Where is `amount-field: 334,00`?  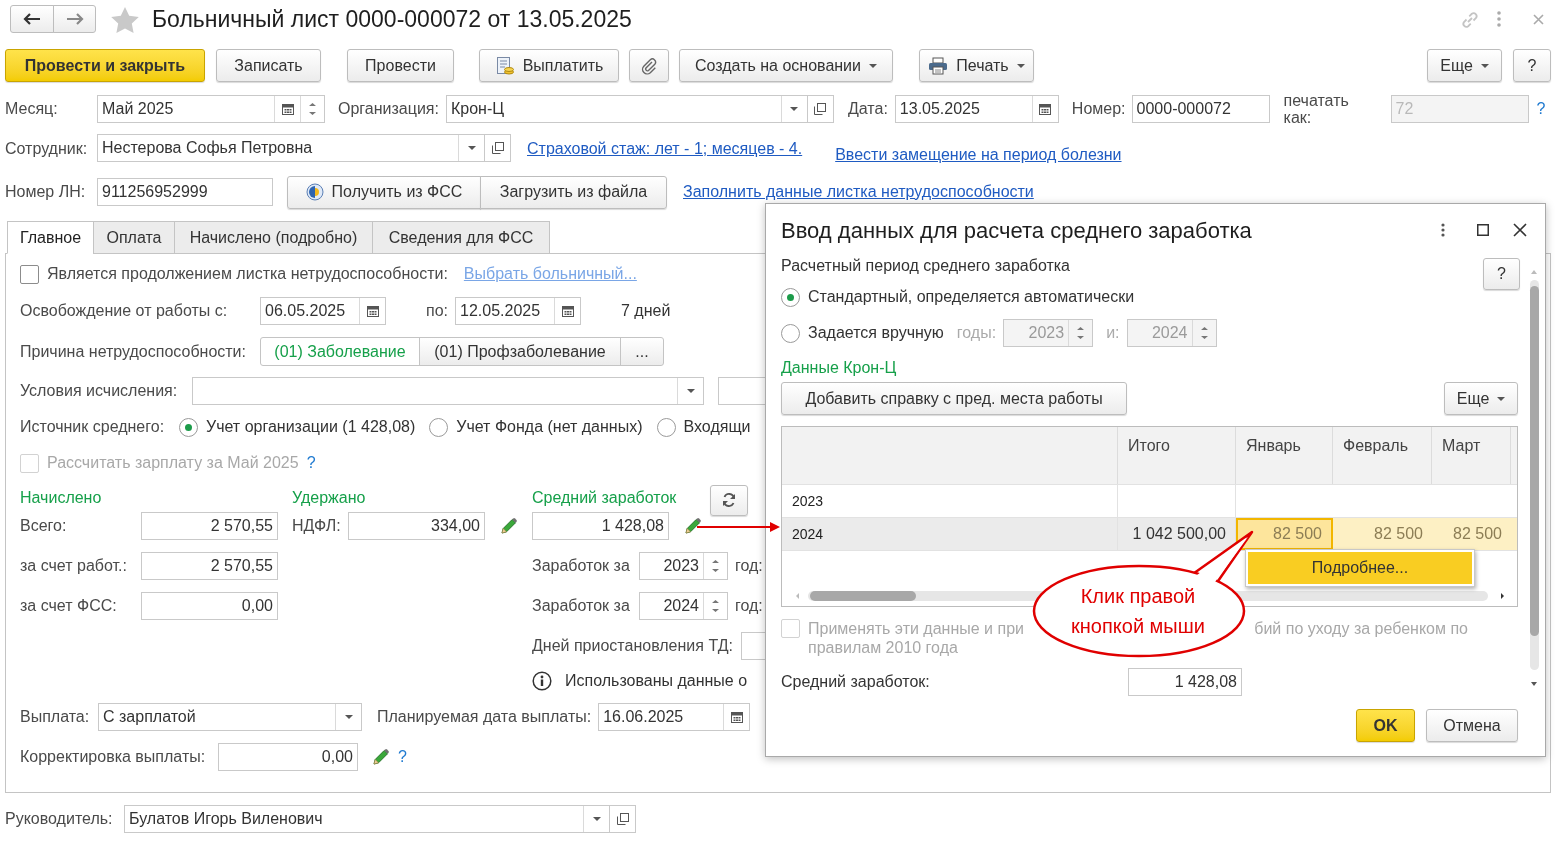 amount-field: 334,00 is located at coordinates (416, 526).